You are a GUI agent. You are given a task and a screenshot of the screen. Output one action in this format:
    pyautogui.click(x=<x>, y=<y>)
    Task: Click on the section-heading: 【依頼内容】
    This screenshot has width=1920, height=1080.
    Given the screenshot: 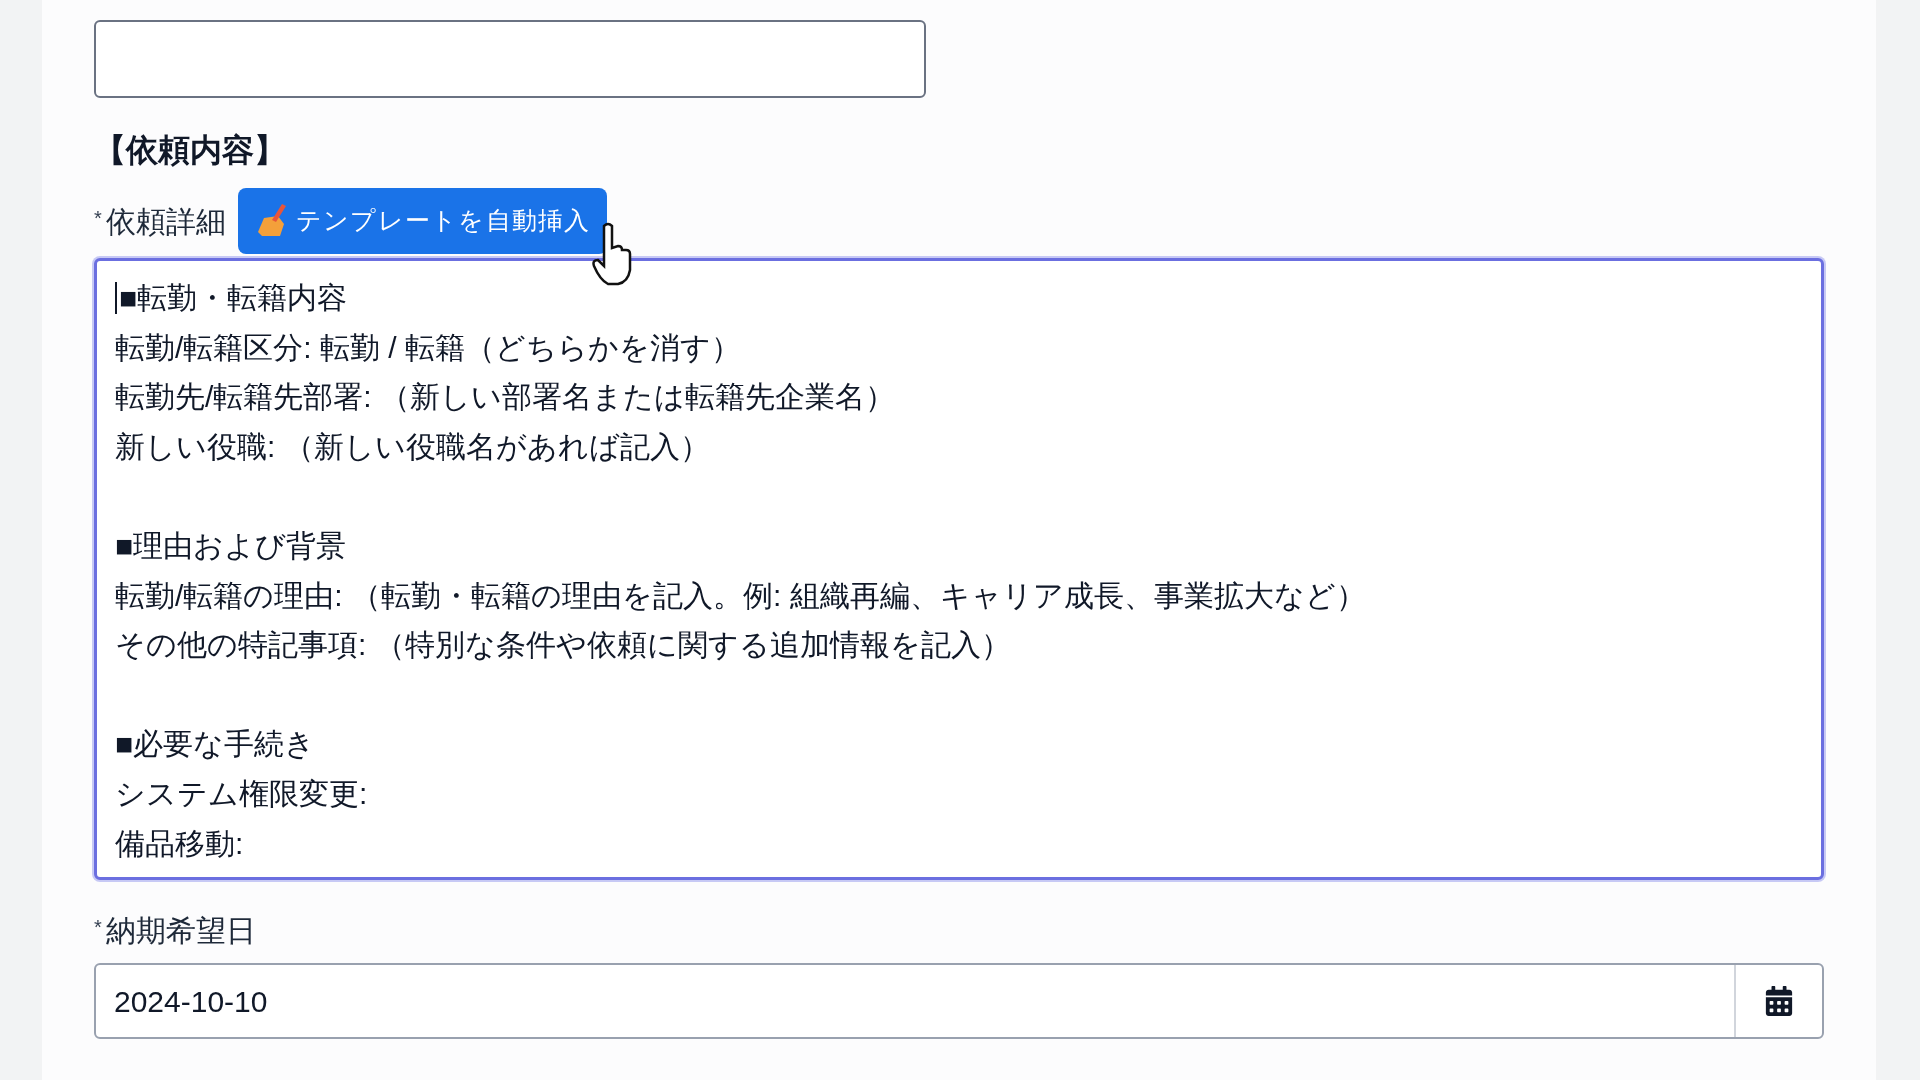 What is the action you would take?
    pyautogui.click(x=190, y=150)
    